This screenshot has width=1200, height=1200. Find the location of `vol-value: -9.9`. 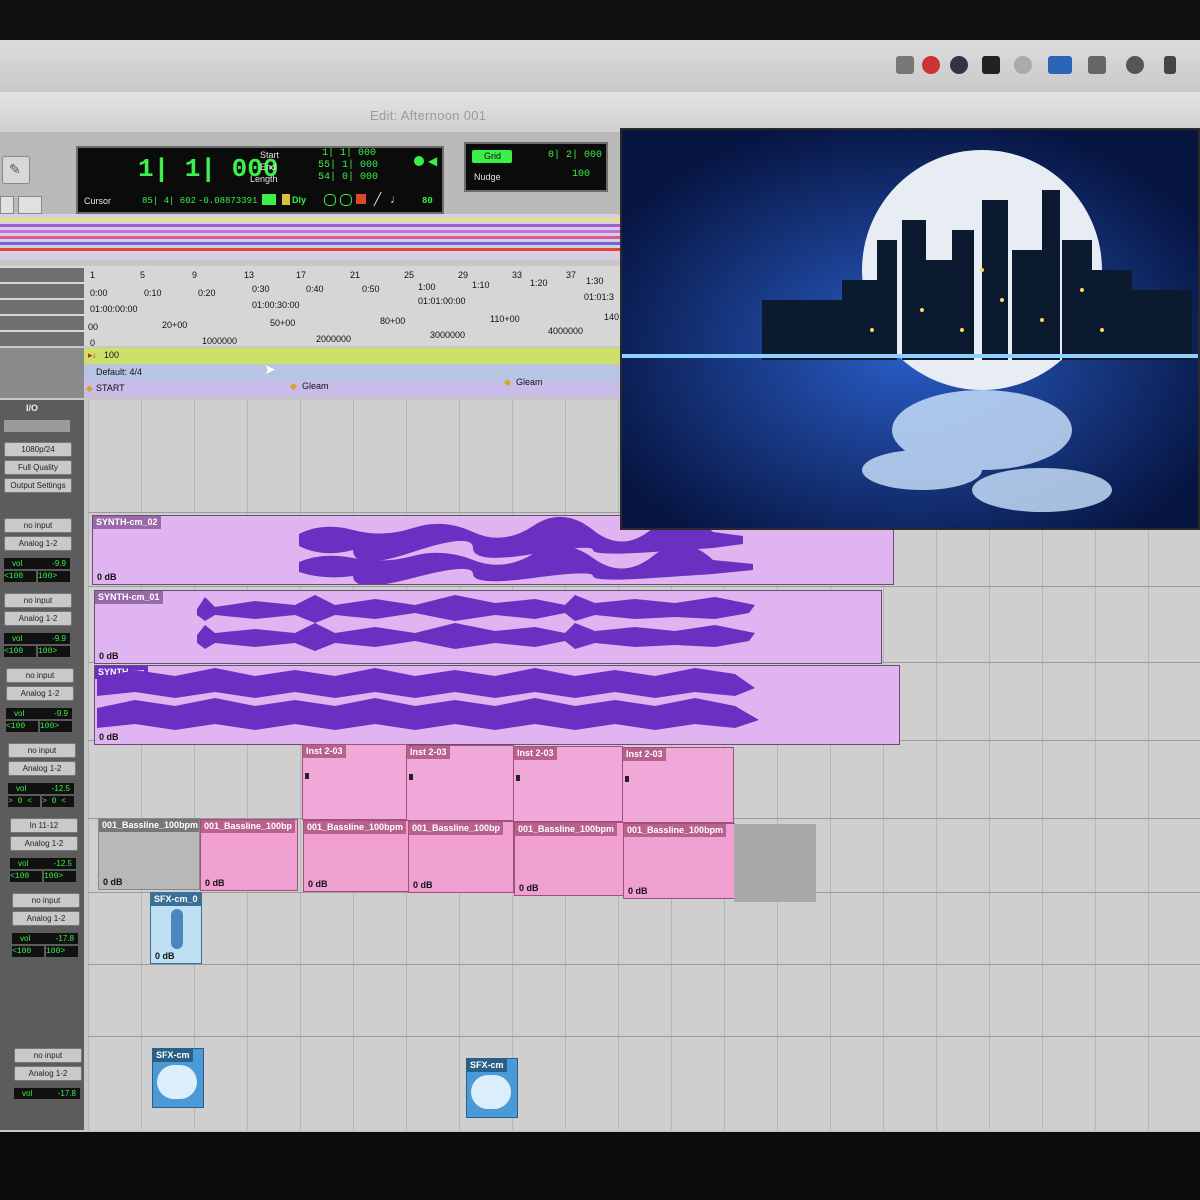

vol-value: -9.9 is located at coordinates (61, 713).